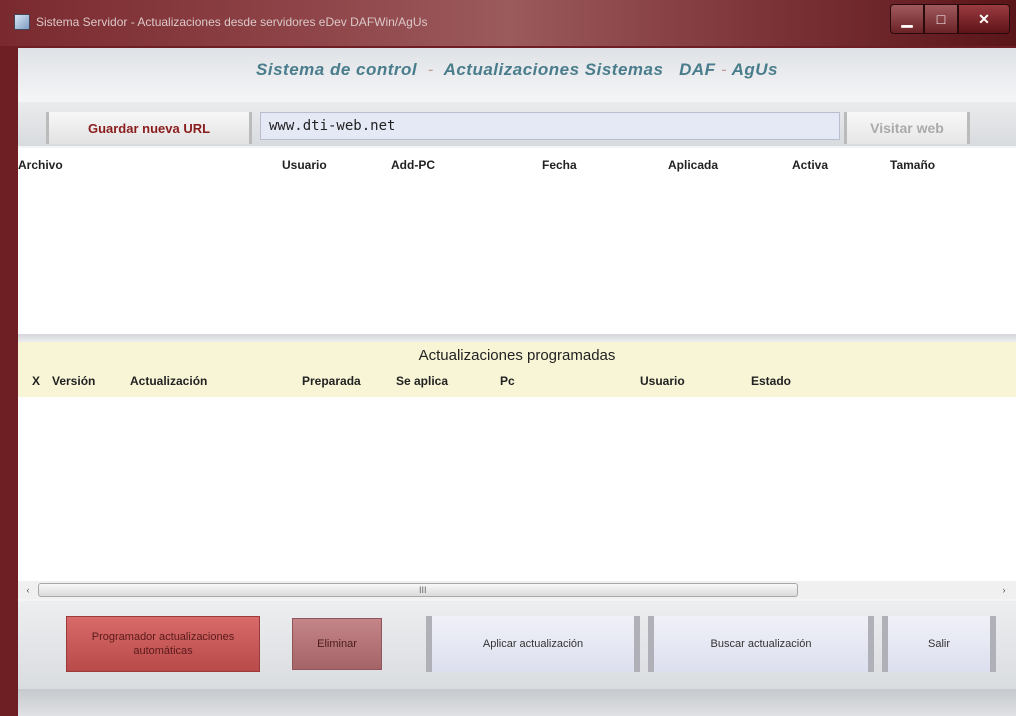  What do you see at coordinates (517, 355) in the screenshot?
I see `scheduled-title: Actualizaciones programadas` at bounding box center [517, 355].